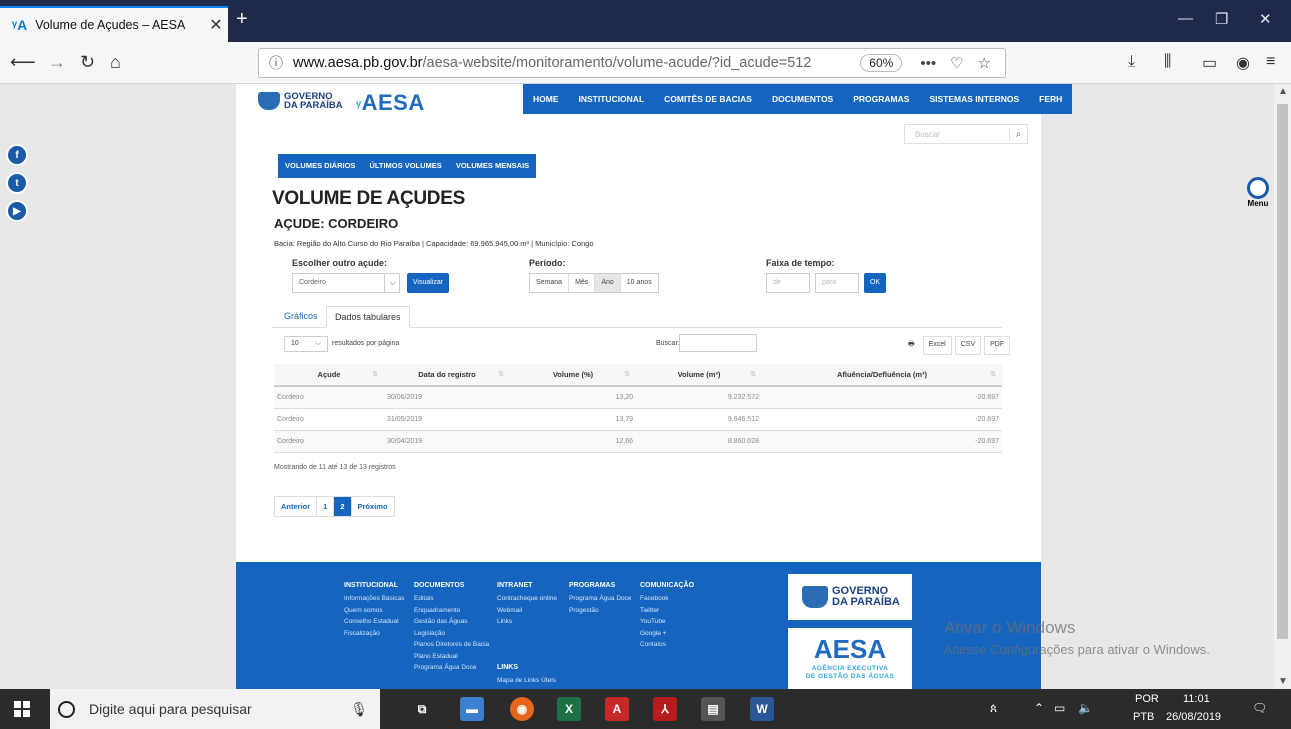 The width and height of the screenshot is (1291, 729). What do you see at coordinates (368, 317) in the screenshot?
I see `tab-dados-tabulares: Dados tabulares` at bounding box center [368, 317].